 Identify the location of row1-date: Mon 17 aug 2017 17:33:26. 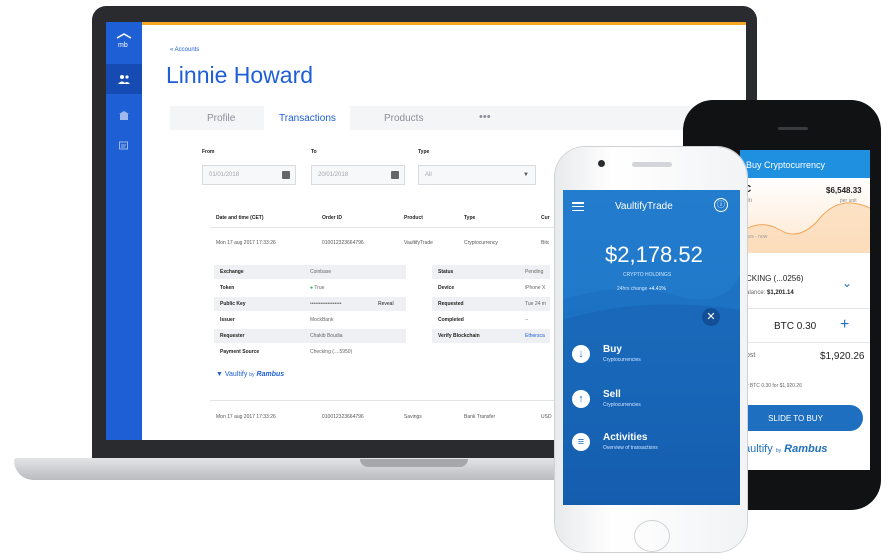
(246, 243).